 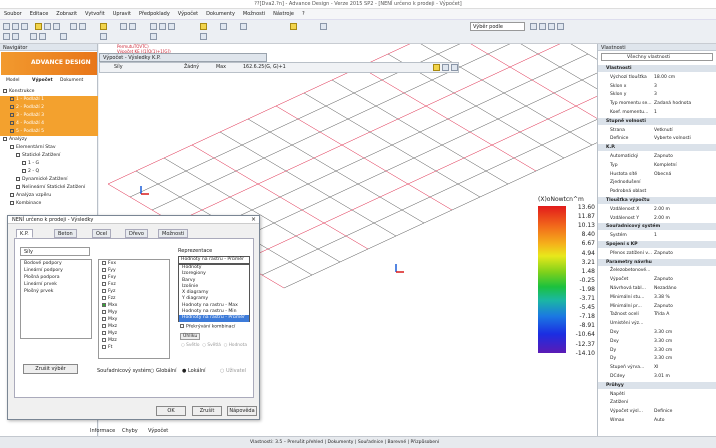 I want to click on tree-item: Analýza vzpěru, so click(x=49, y=196).